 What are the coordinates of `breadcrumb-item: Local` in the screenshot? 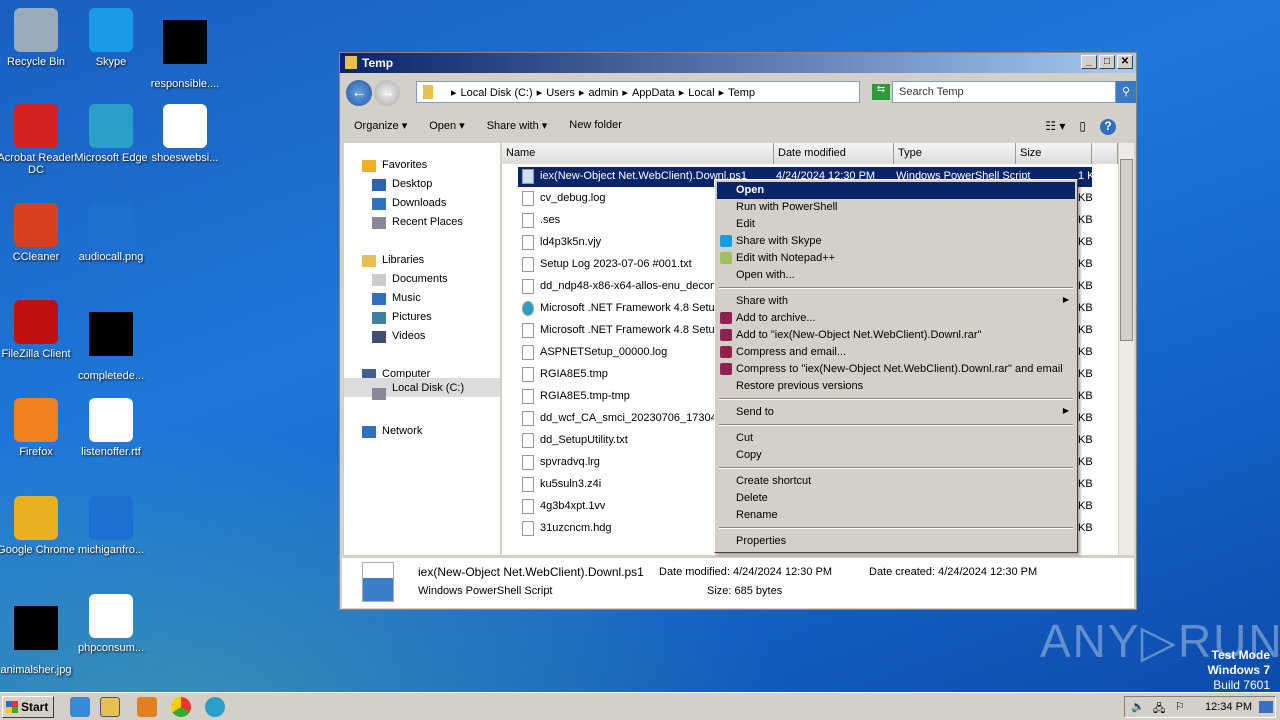 It's located at (701, 93).